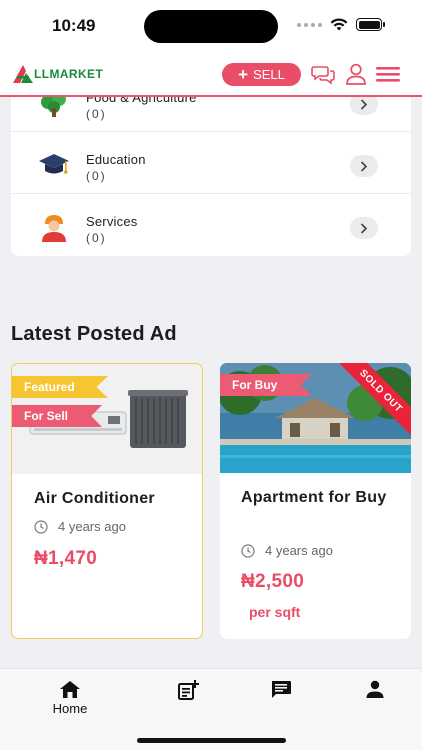  What do you see at coordinates (94, 334) in the screenshot?
I see `section-title: Latest Posted Ad` at bounding box center [94, 334].